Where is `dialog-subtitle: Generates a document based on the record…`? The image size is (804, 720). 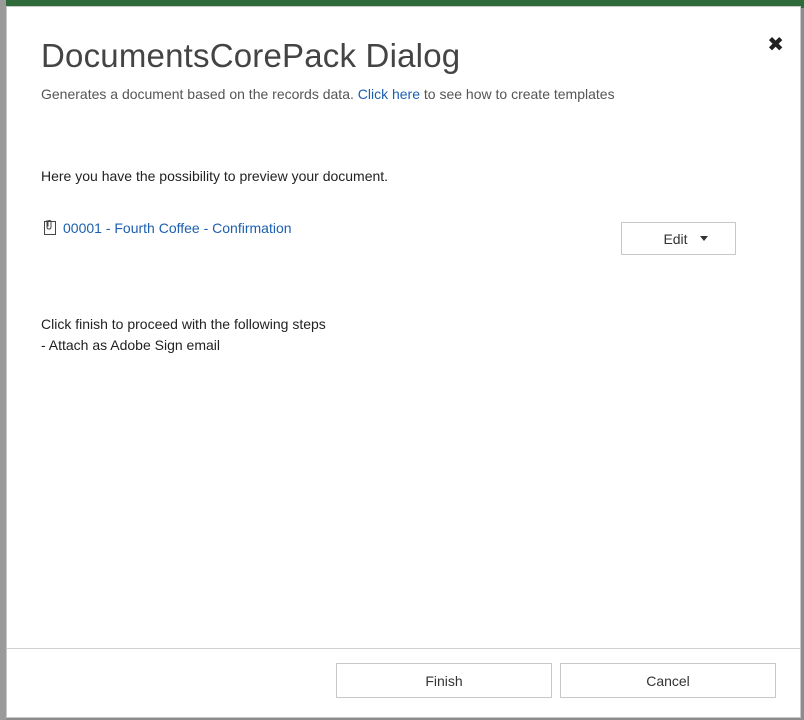
dialog-subtitle: Generates a document based on the record… is located at coordinates (328, 94).